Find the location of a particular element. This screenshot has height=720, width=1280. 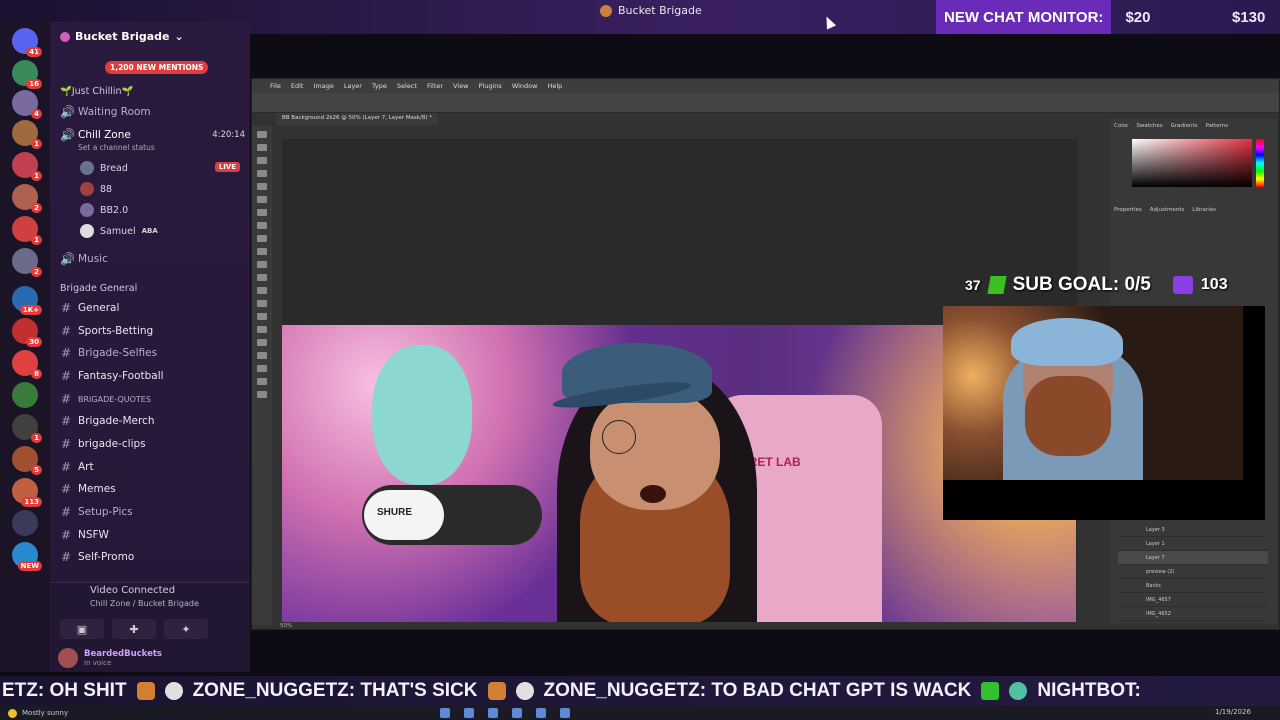

search-icon is located at coordinates (469, 713).